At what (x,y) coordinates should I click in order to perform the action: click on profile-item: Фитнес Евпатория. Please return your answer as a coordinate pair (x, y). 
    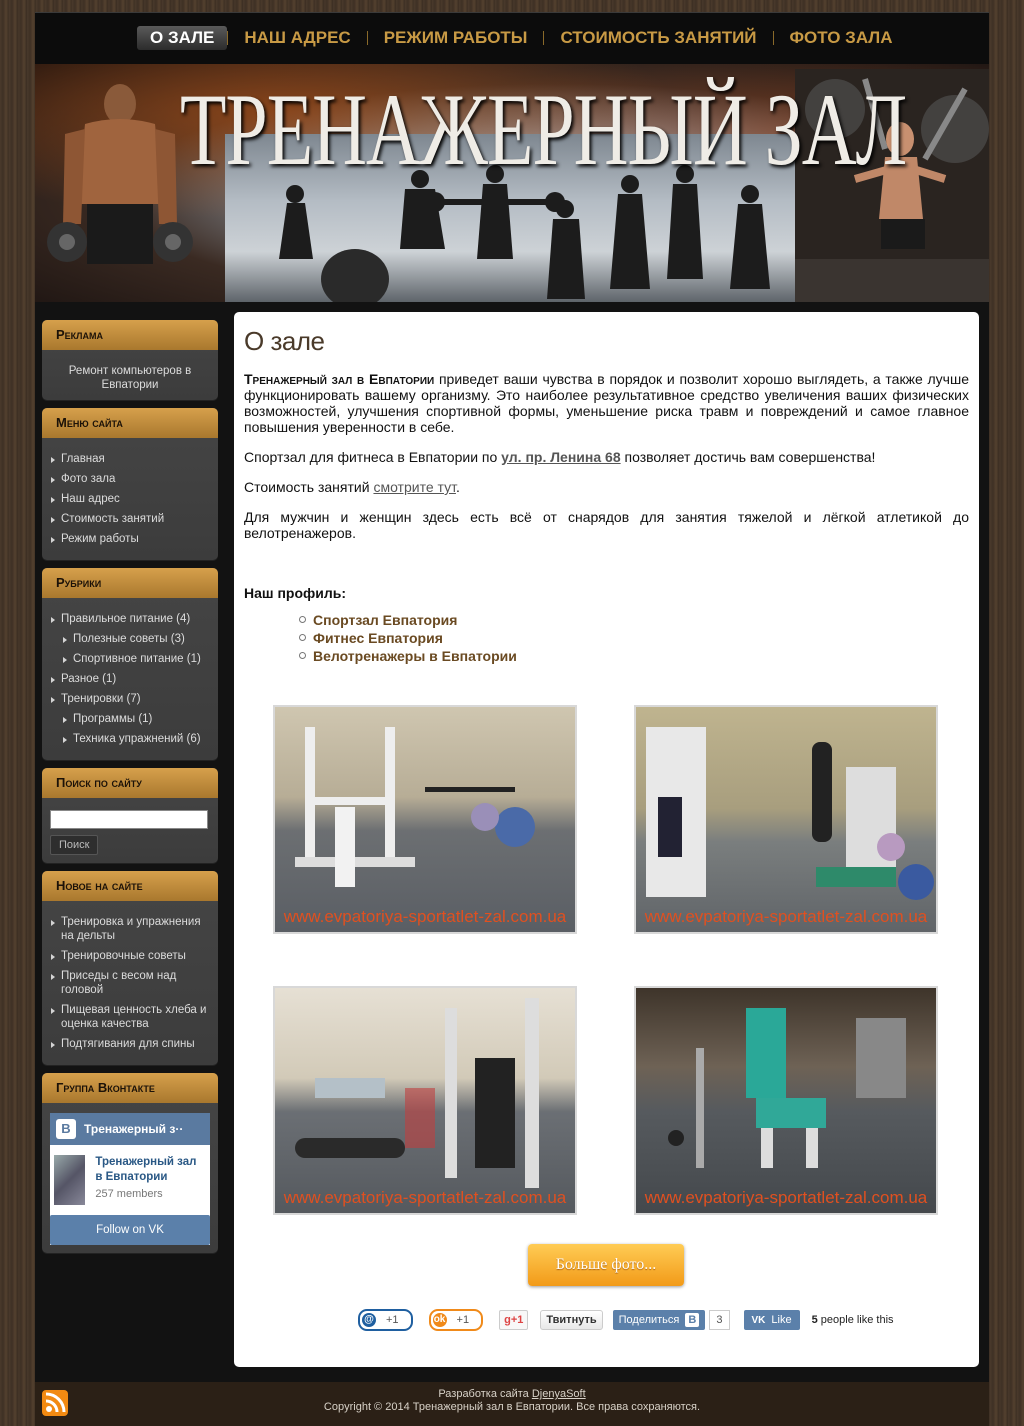
    Looking at the image, I should click on (634, 638).